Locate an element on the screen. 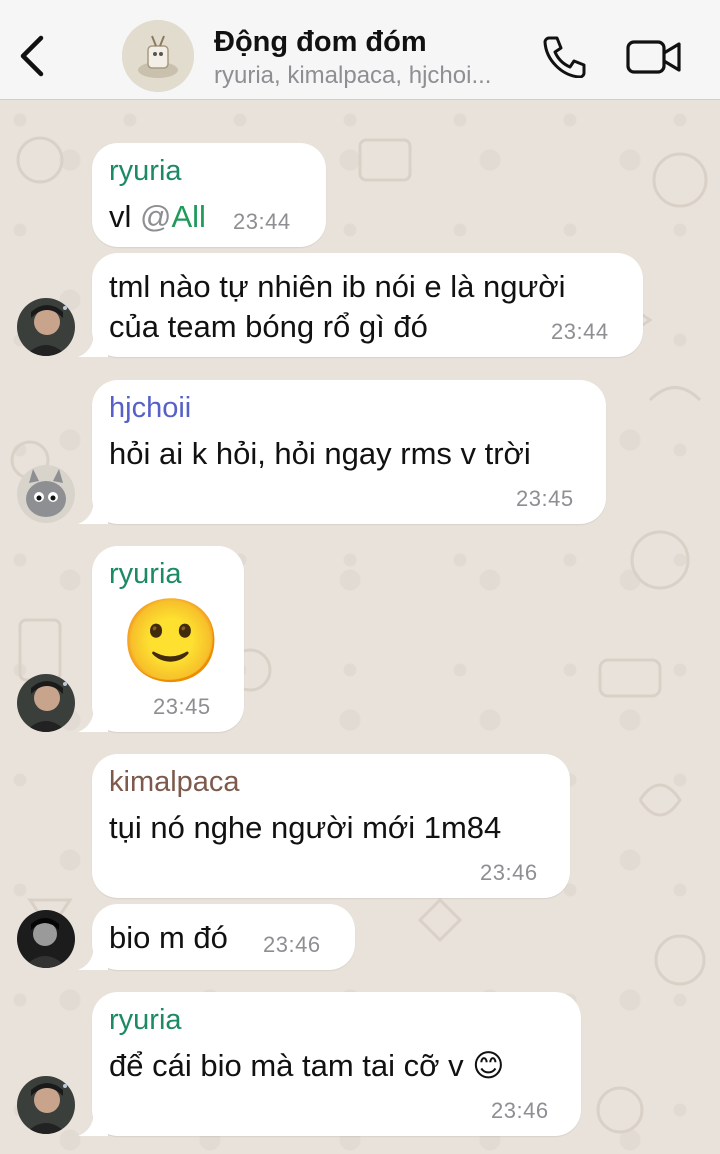  video-call-icon is located at coordinates (654, 57).